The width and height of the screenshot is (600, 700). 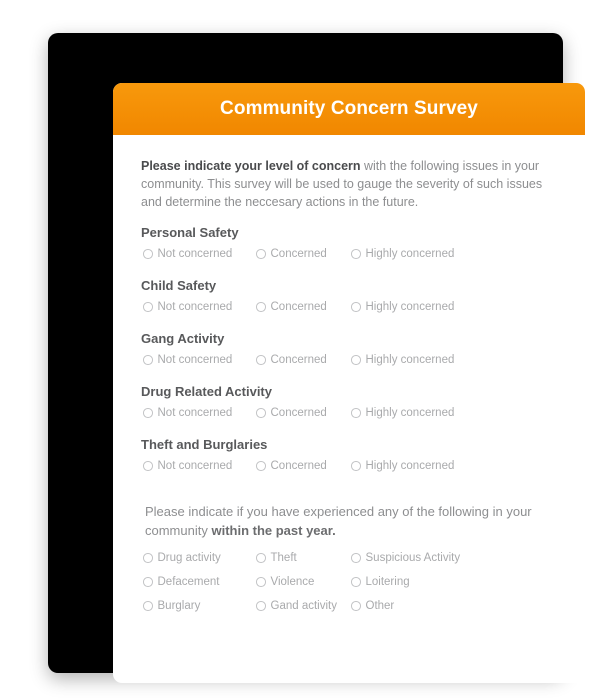 What do you see at coordinates (183, 338) in the screenshot?
I see `question-label: Gang Activity` at bounding box center [183, 338].